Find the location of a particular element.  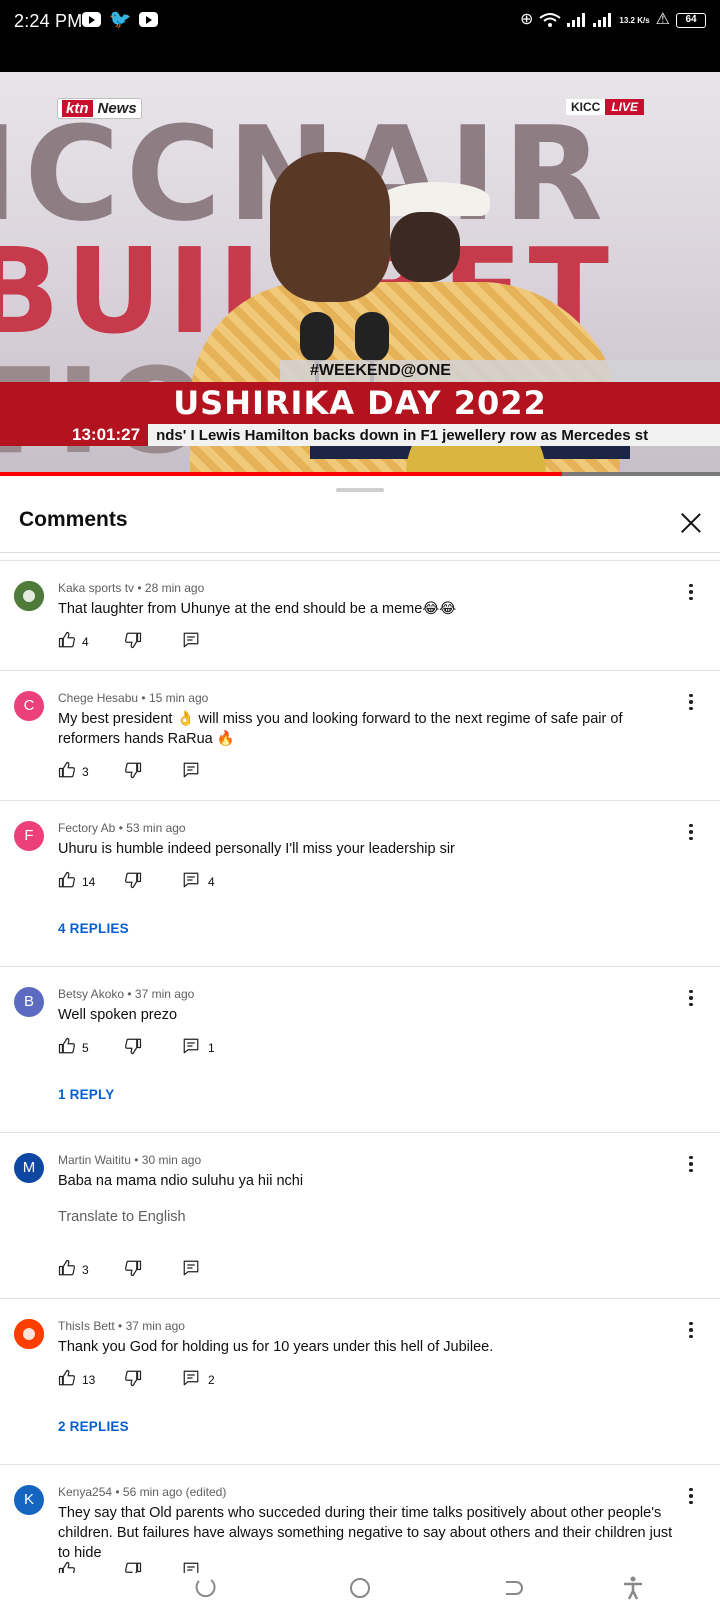

system-icons: ⊕ 13.2 K/s ⚠ 64 is located at coordinates (613, 20).